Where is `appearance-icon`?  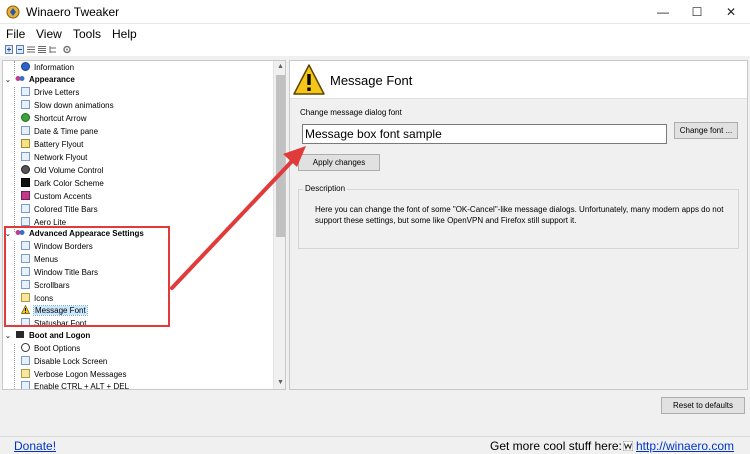
appearance-icon is located at coordinates (20, 78).